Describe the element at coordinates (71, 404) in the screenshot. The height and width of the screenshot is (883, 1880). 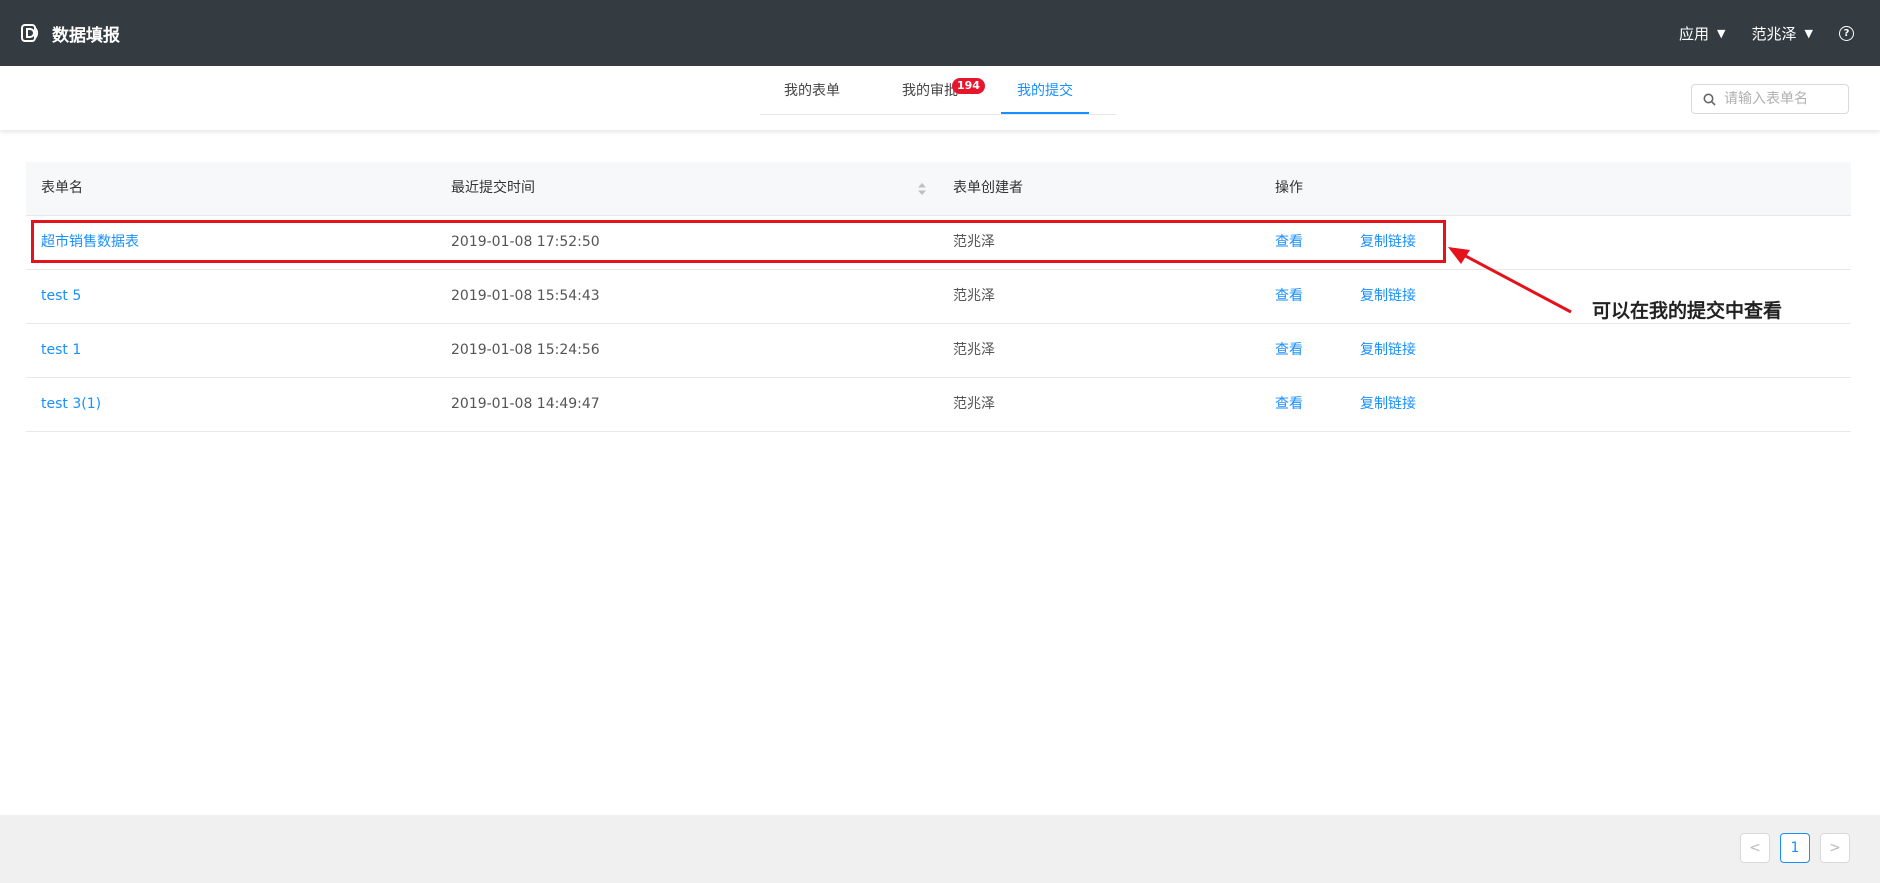
I see `form-name-link: test 3(1)` at that location.